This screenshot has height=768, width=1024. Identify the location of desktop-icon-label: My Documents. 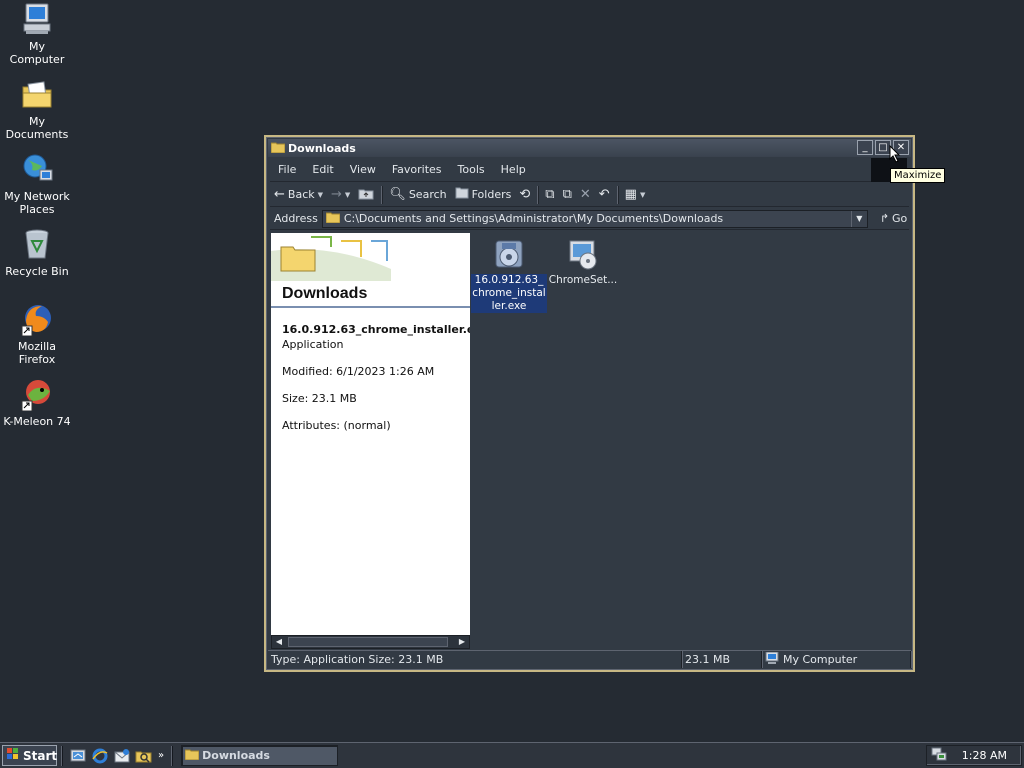
(37, 128).